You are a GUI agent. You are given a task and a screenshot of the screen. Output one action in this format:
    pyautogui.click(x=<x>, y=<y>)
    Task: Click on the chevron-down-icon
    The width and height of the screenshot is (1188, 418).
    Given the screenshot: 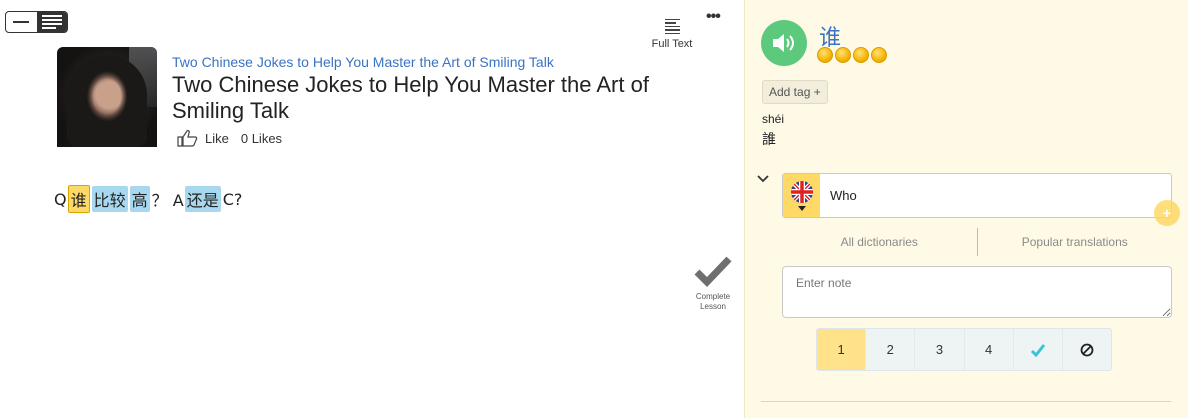 What is the action you would take?
    pyautogui.click(x=763, y=179)
    